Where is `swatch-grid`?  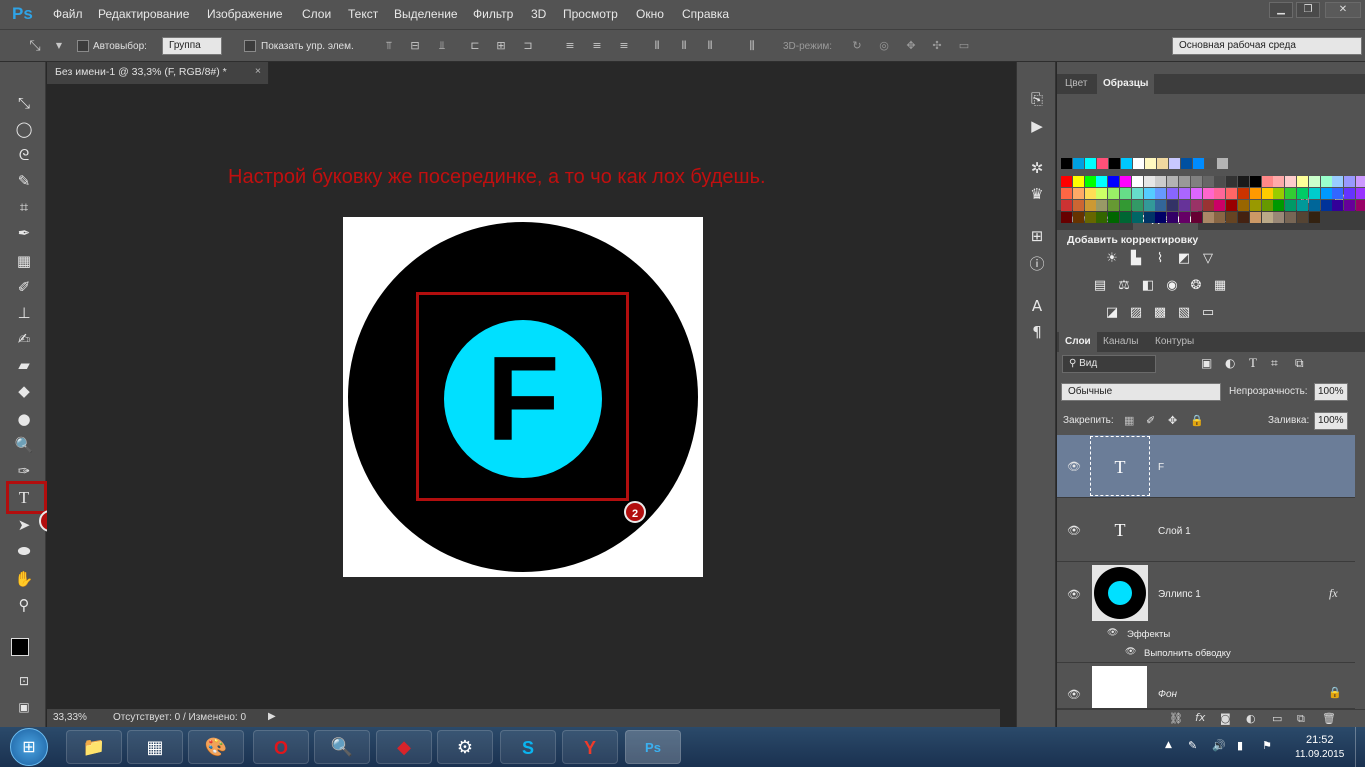 swatch-grid is located at coordinates (1213, 204).